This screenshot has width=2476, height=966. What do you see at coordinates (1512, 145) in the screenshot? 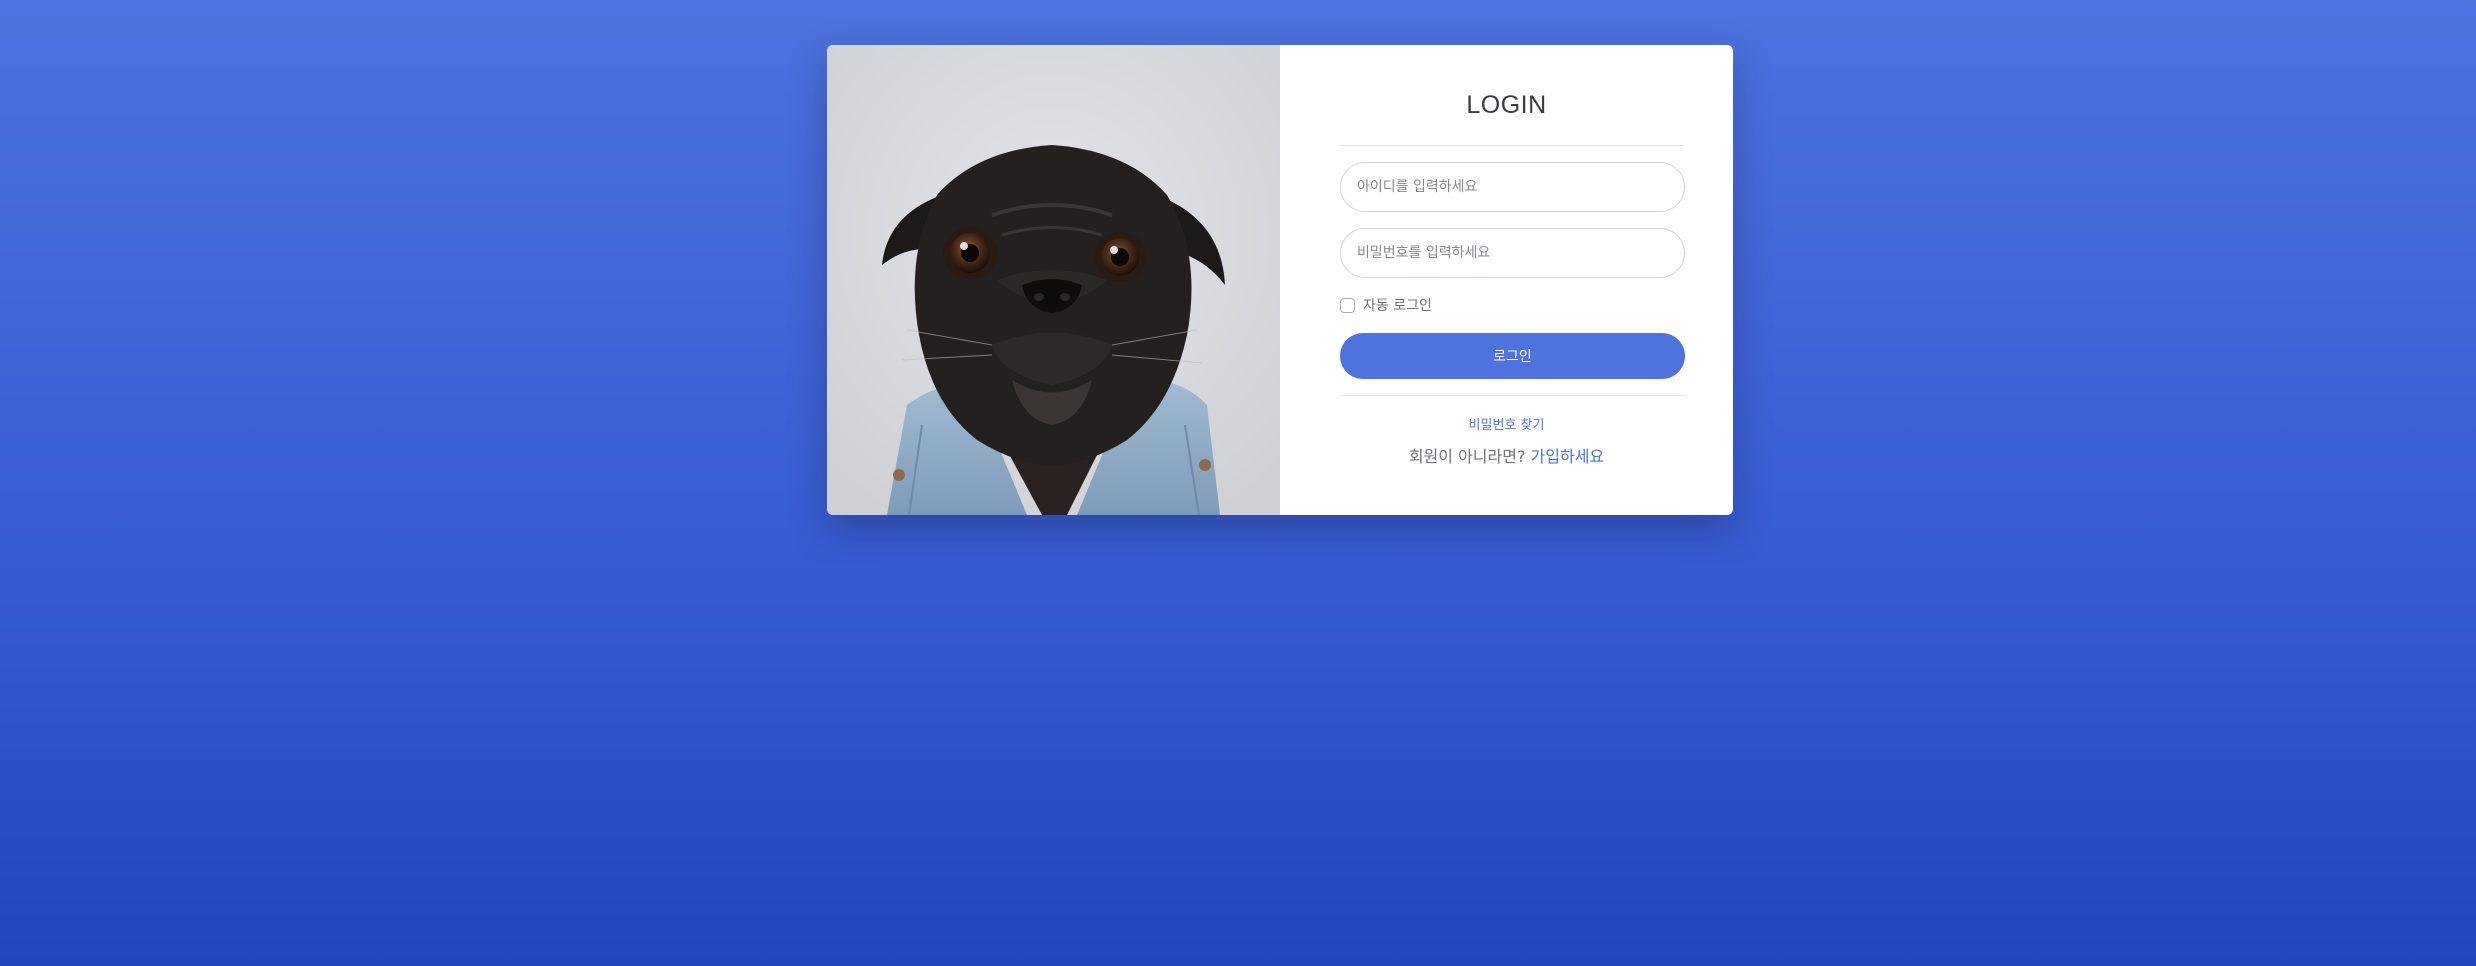
I see `divider-top` at bounding box center [1512, 145].